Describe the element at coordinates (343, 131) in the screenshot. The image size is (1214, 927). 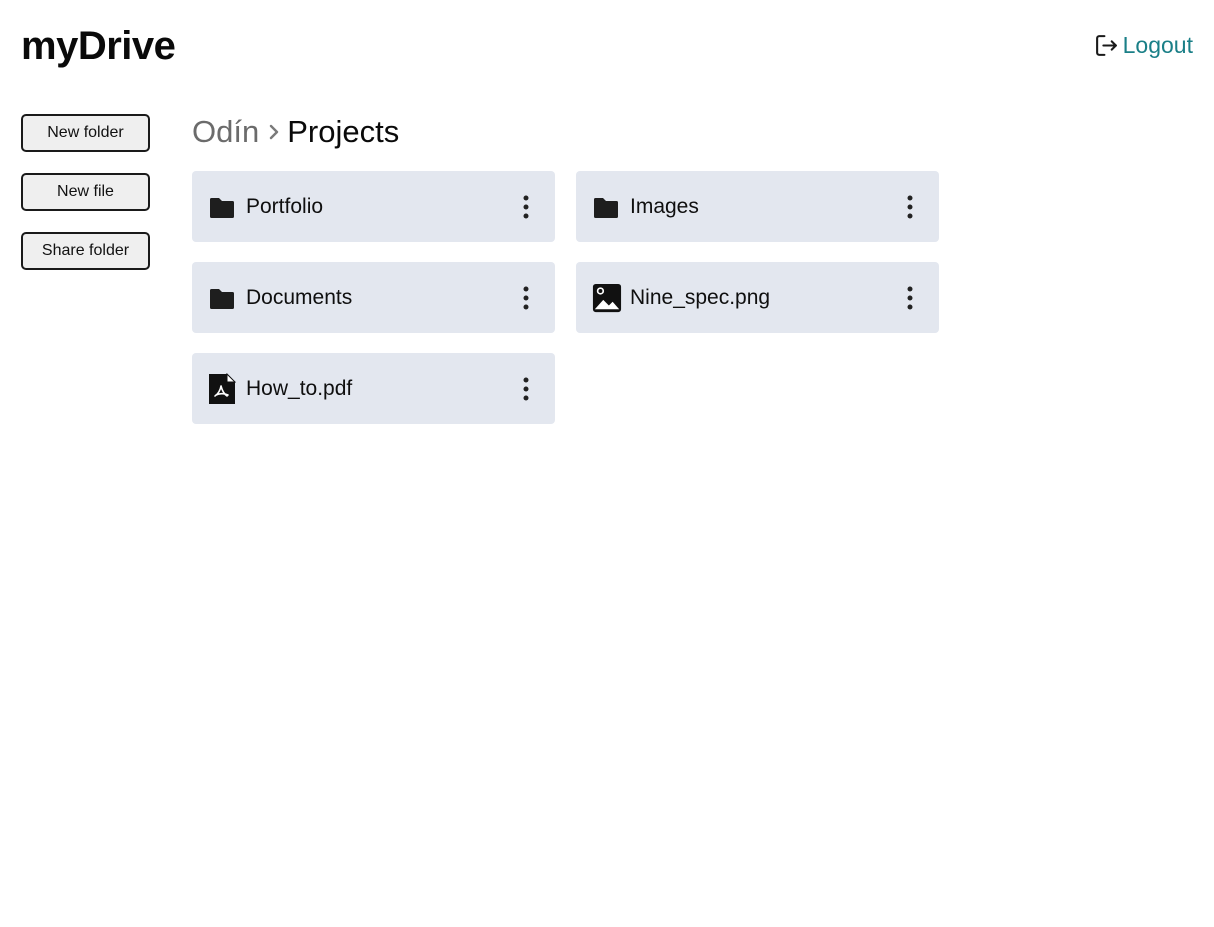
I see `breadcrumb-current: Projects` at that location.